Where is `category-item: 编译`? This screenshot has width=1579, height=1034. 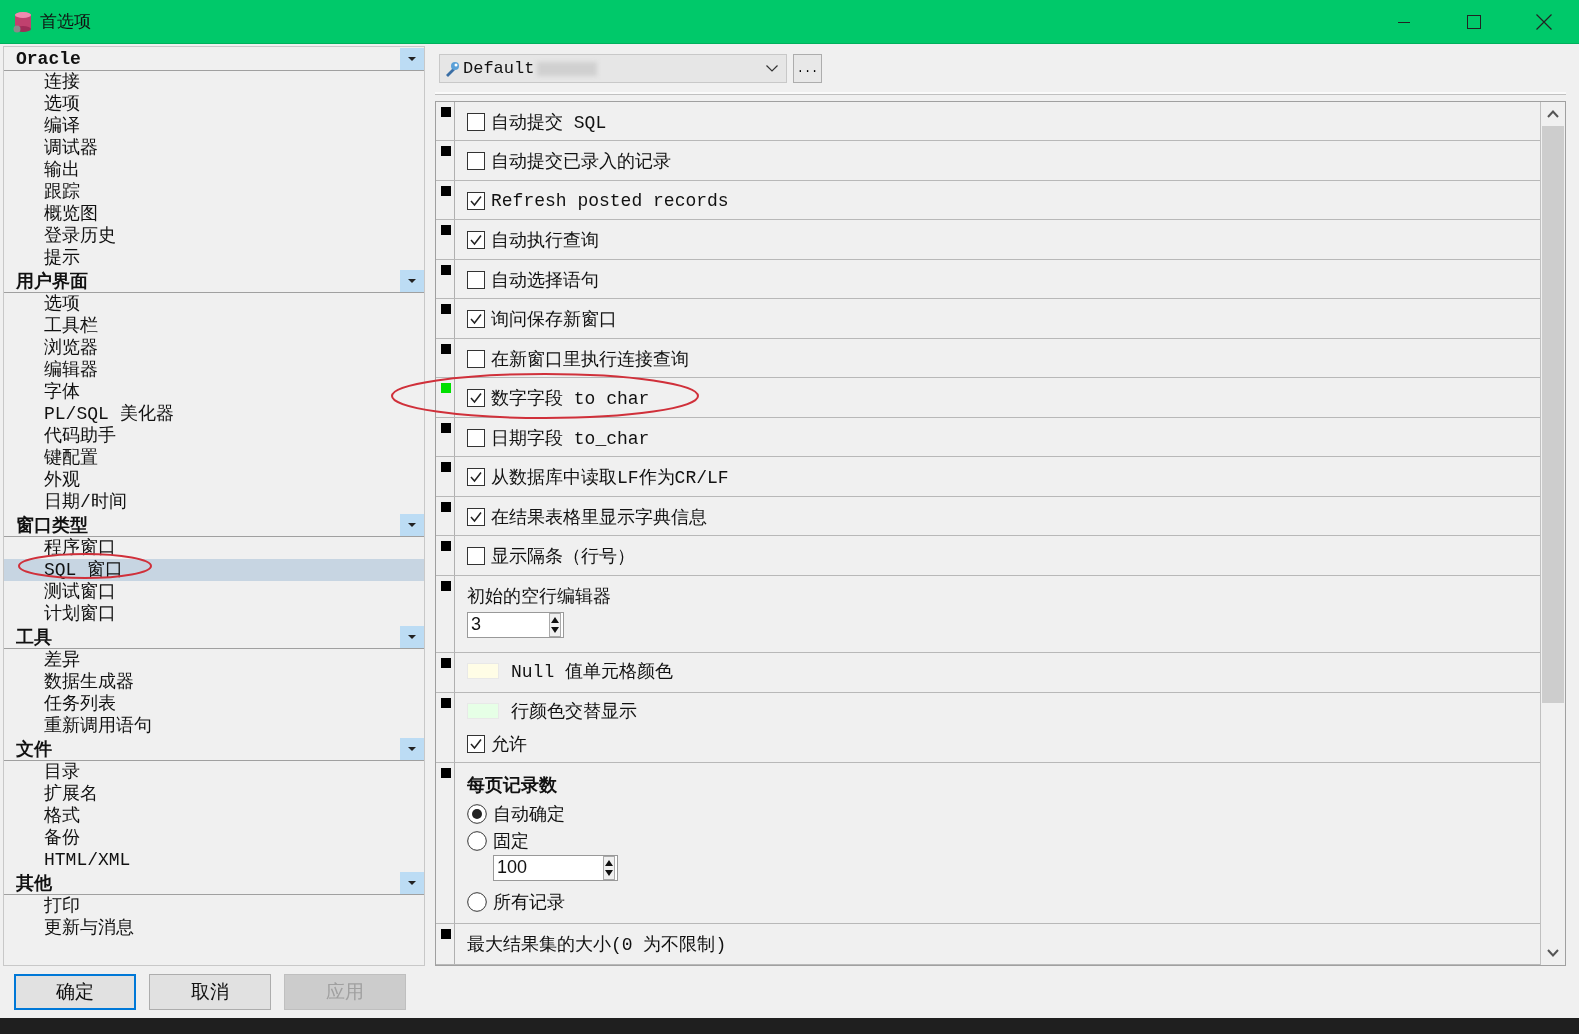
category-item: 编译 is located at coordinates (214, 126).